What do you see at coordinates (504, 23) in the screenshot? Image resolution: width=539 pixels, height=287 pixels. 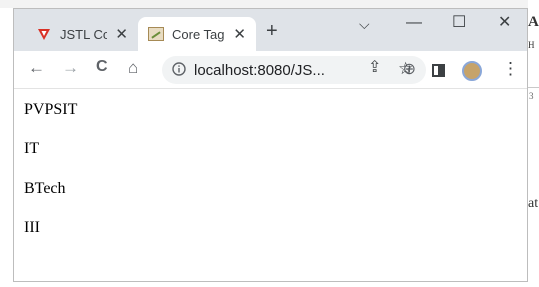 I see `close-window-button: ✕` at bounding box center [504, 23].